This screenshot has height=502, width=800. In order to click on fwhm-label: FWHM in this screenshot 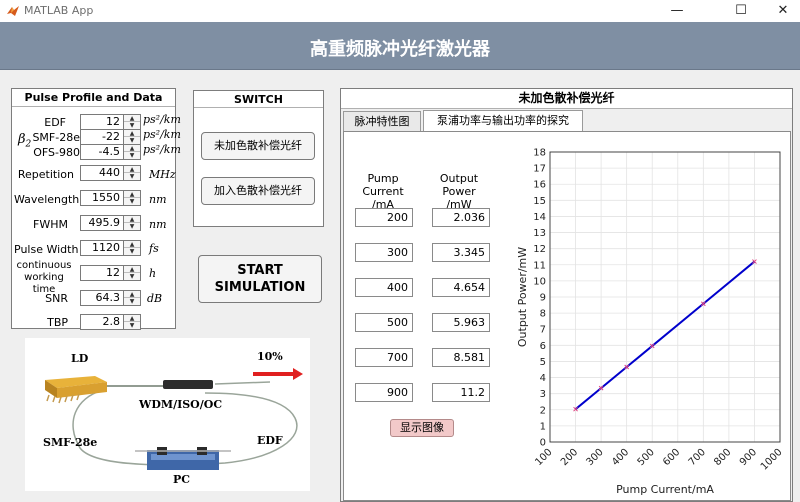, I will do `click(50, 224)`.